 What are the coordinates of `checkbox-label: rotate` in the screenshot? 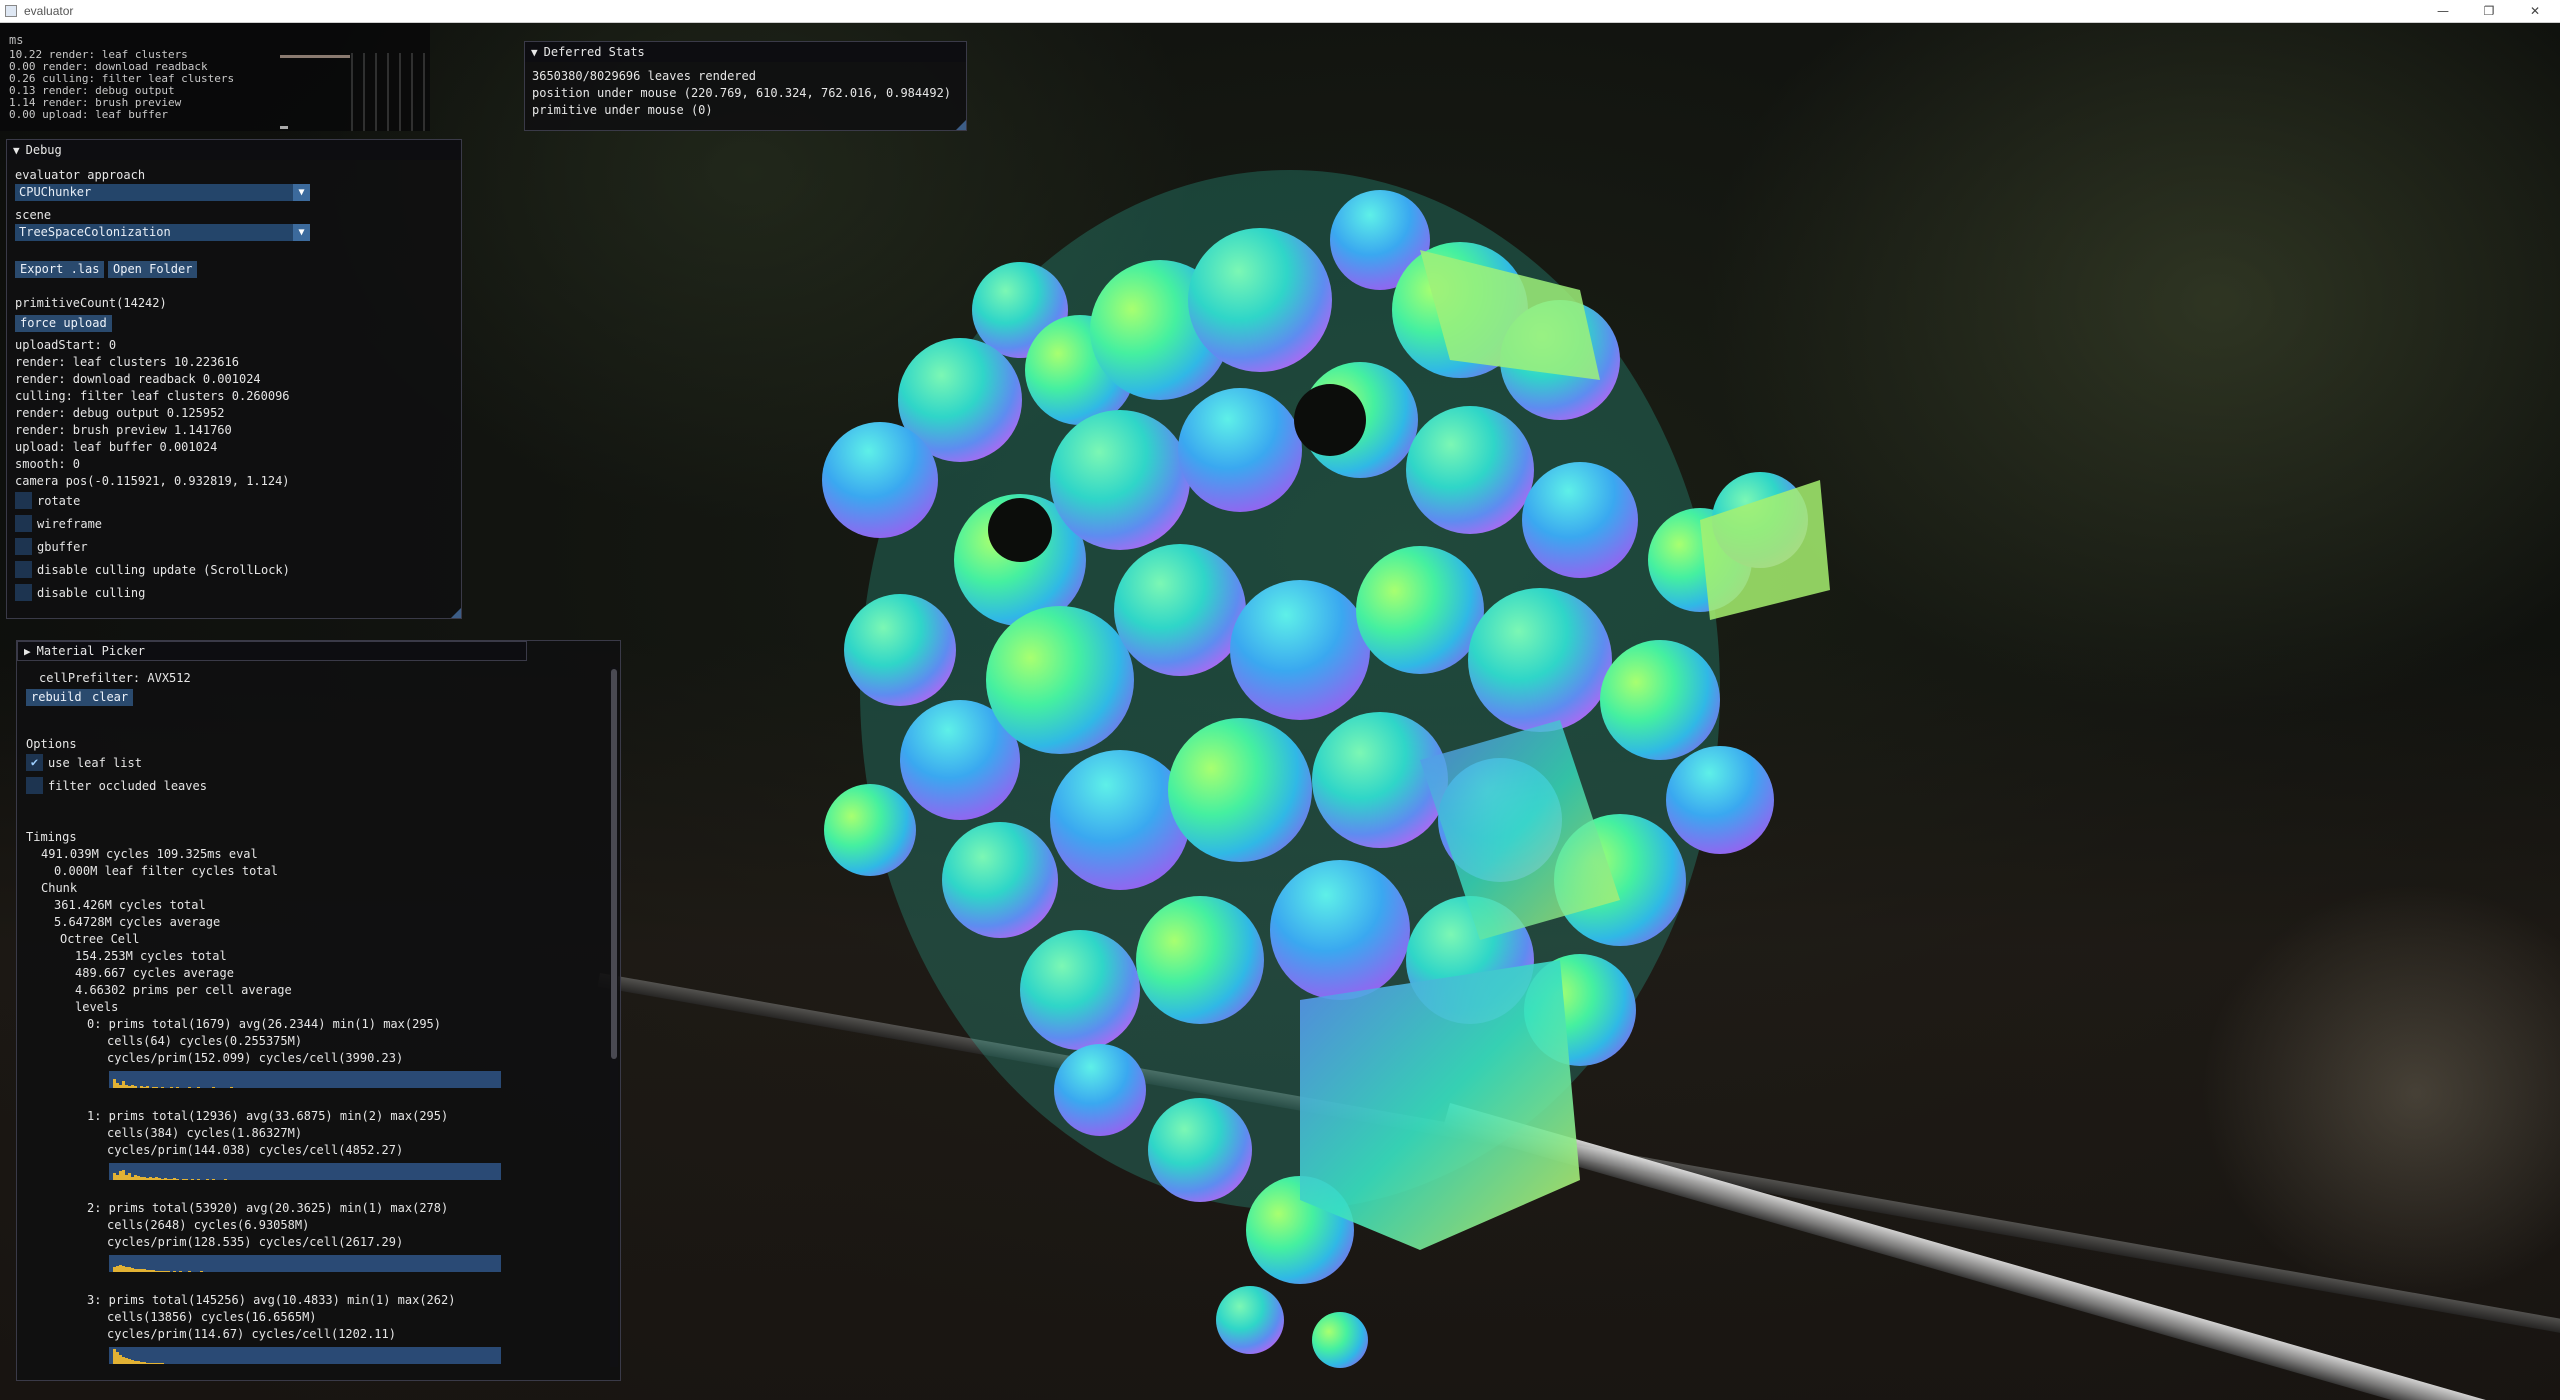 It's located at (59, 501).